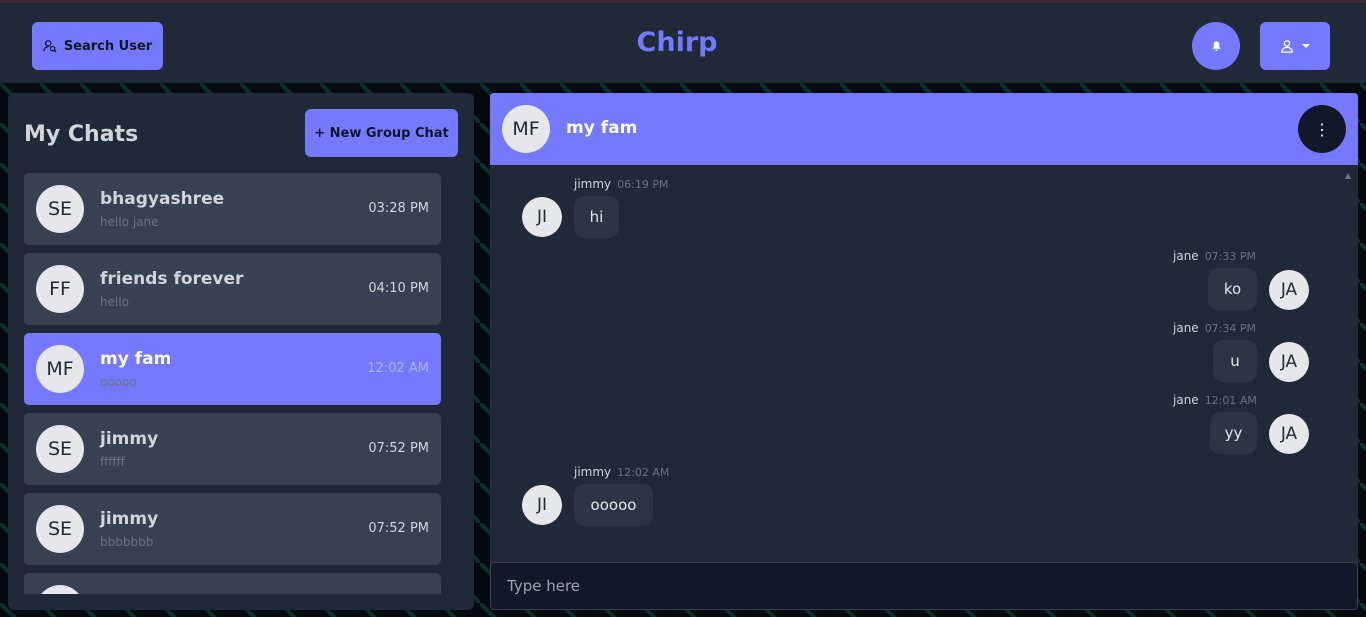 The width and height of the screenshot is (1366, 617). What do you see at coordinates (398, 368) in the screenshot?
I see `chat-time: 12:02 AM` at bounding box center [398, 368].